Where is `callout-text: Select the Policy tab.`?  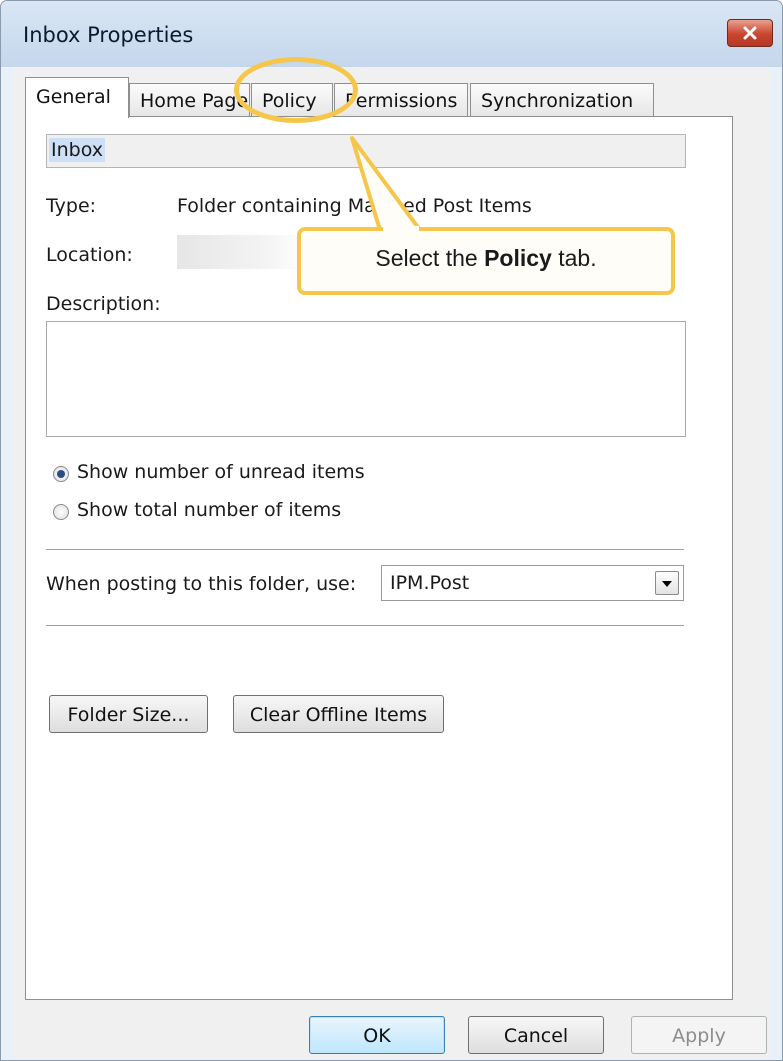
callout-text: Select the Policy tab. is located at coordinates (486, 258).